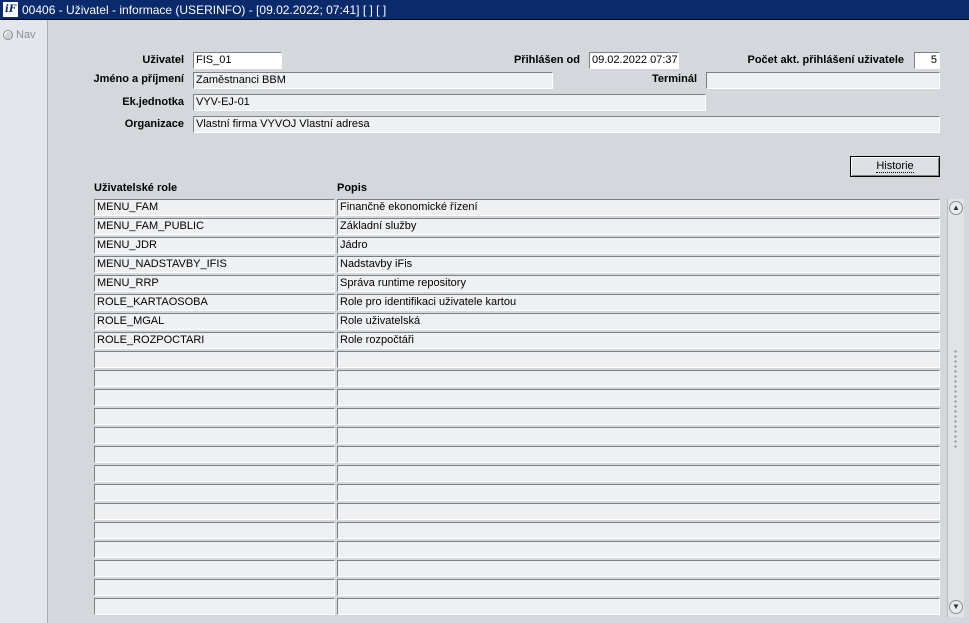 This screenshot has width=969, height=623. I want to click on role-cell: ROLE_KARTAOSOBA, so click(214, 302).